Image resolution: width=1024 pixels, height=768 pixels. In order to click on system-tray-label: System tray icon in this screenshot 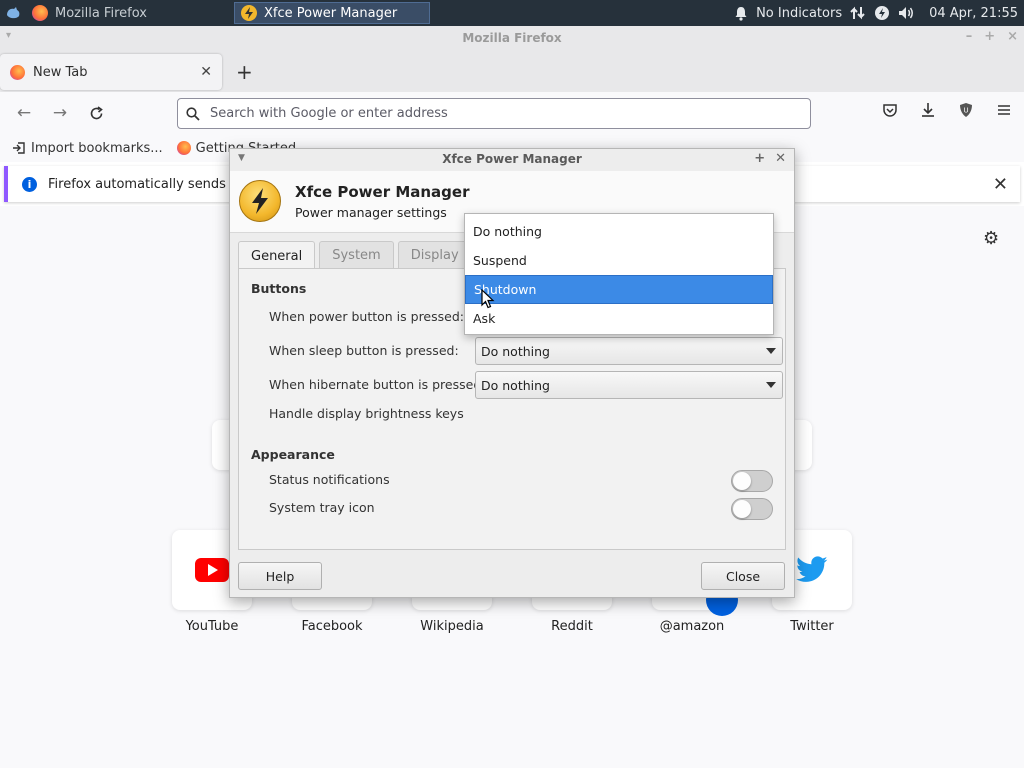, I will do `click(322, 507)`.